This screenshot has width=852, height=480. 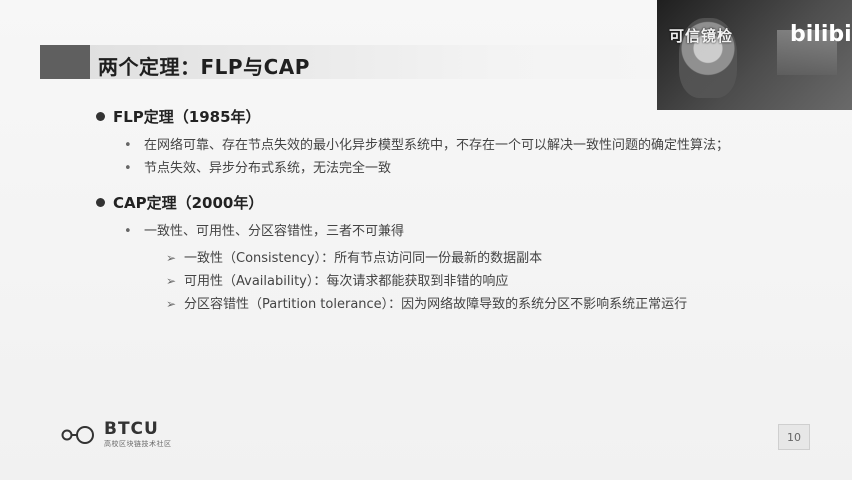 I want to click on sub-item-text: 一致性（Consistency）：所有节点访问同一份最新的数据副本, so click(x=363, y=258).